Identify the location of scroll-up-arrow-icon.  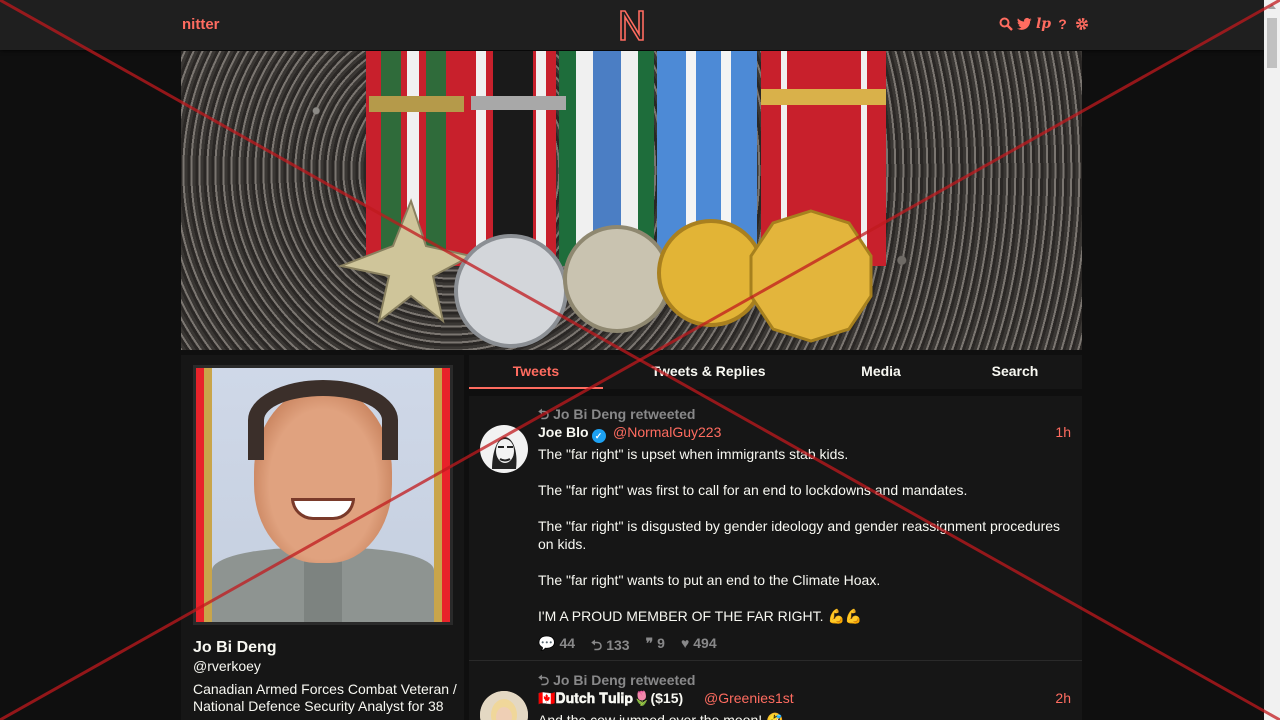
(1272, 6).